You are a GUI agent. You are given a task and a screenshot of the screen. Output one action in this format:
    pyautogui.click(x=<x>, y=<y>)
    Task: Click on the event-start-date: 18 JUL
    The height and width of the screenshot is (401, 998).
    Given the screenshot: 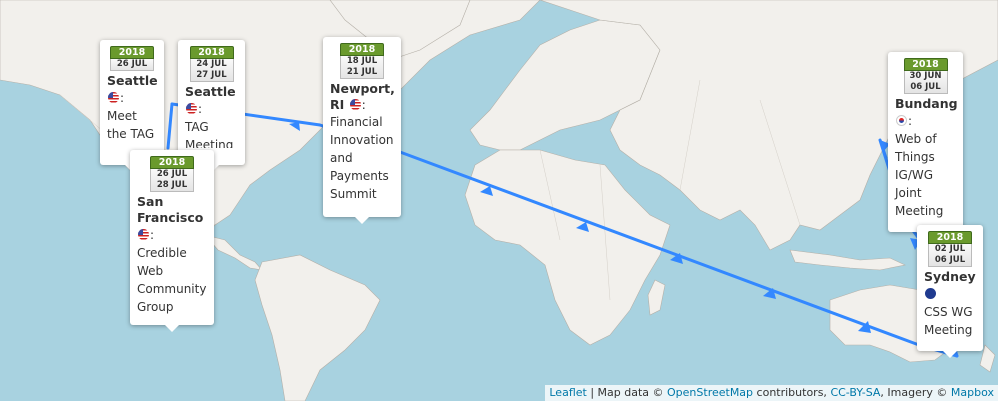 What is the action you would take?
    pyautogui.click(x=362, y=61)
    